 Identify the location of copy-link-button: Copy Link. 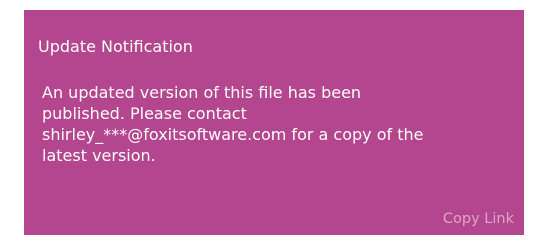
(478, 219).